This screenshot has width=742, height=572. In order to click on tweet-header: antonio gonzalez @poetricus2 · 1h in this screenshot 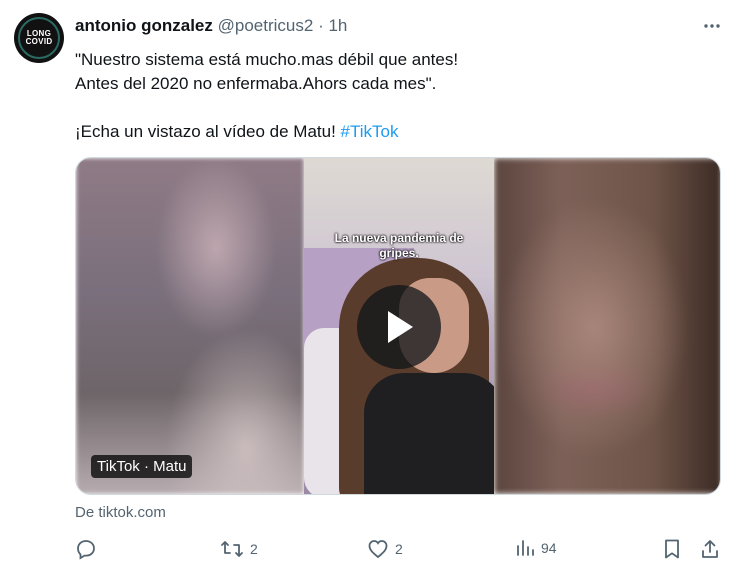, I will do `click(211, 26)`.